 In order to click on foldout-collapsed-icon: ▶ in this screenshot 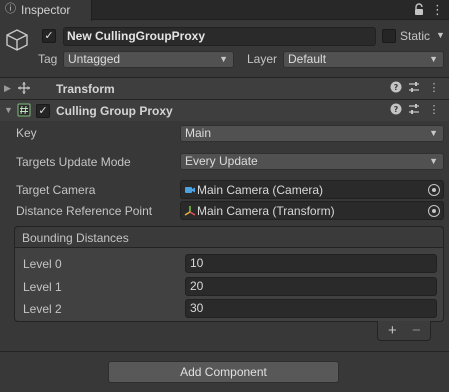, I will do `click(7, 88)`.